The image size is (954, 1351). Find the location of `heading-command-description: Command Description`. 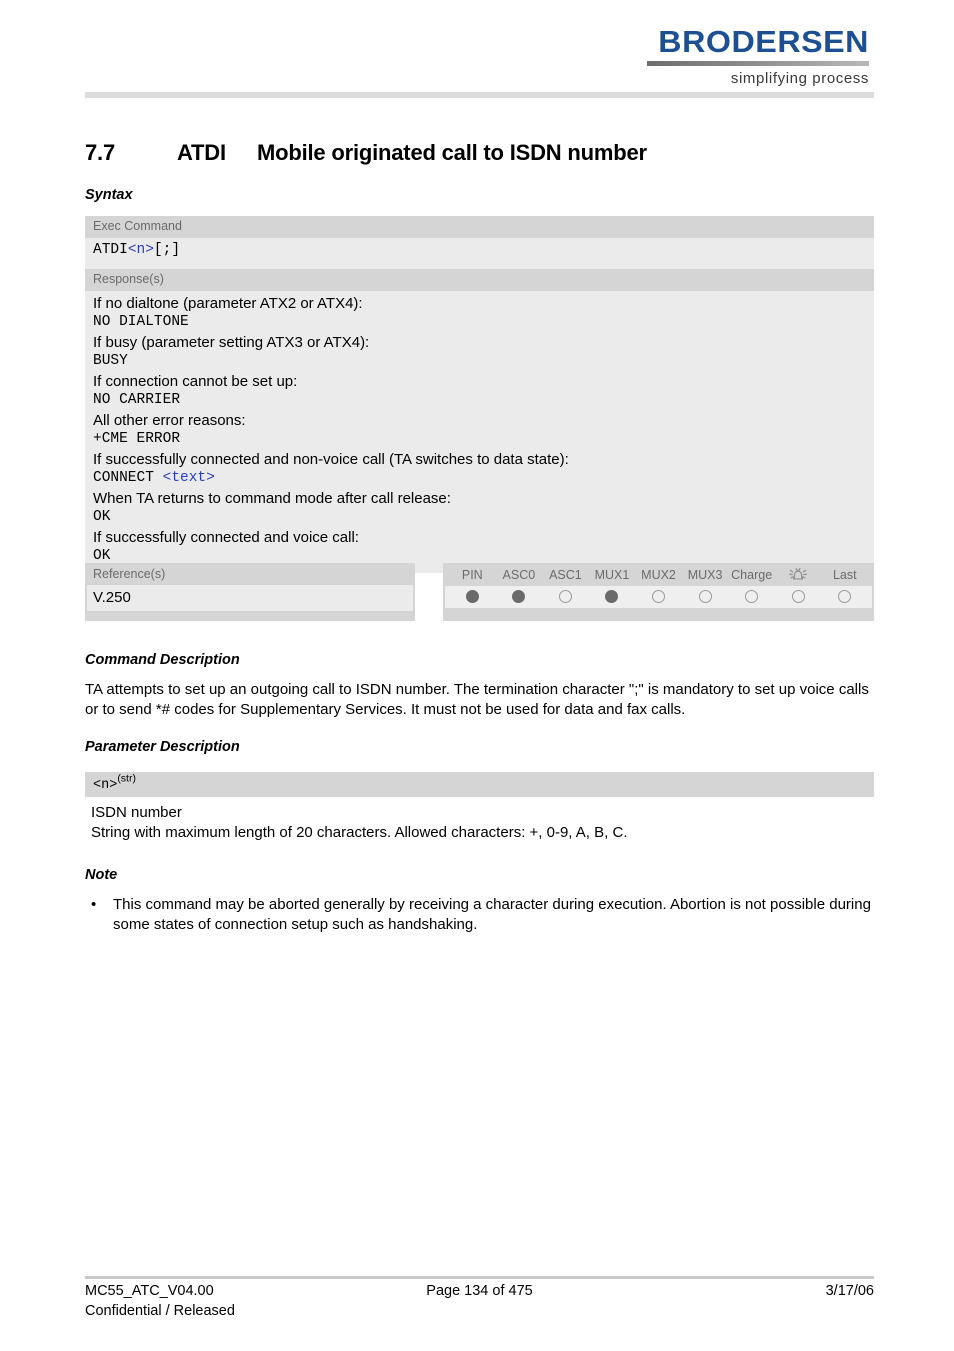

heading-command-description: Command Description is located at coordinates (162, 660).